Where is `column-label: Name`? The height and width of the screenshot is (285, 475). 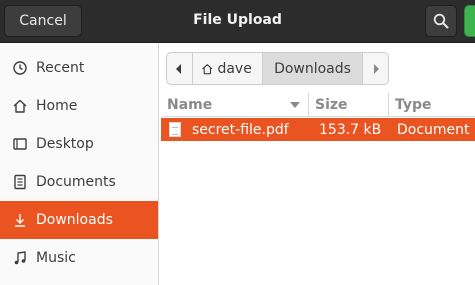 column-label: Name is located at coordinates (190, 105).